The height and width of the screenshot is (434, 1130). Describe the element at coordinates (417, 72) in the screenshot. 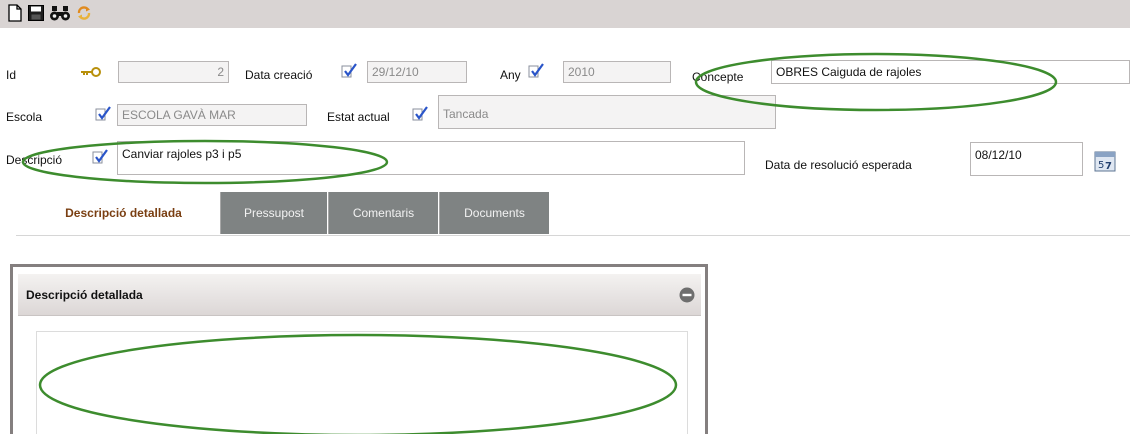

I see `data-creacio-field: 29/12/10` at that location.